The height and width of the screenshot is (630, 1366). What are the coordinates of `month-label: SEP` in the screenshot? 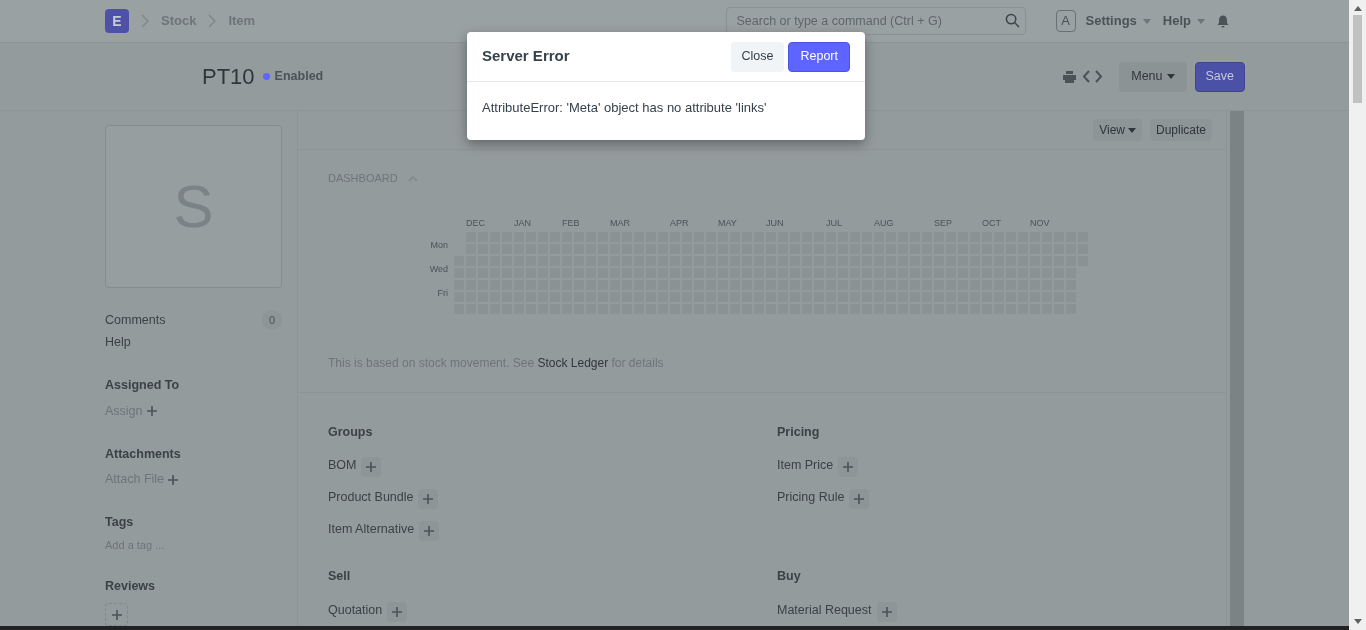 It's located at (943, 223).